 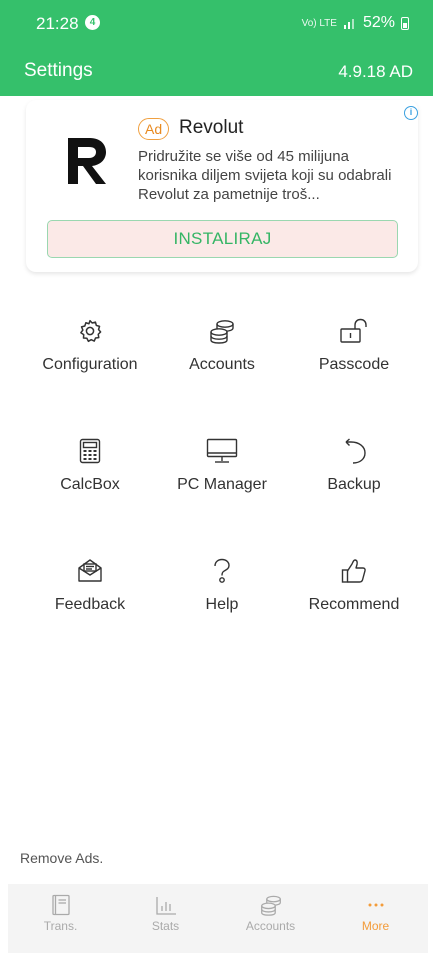 What do you see at coordinates (348, 24) in the screenshot?
I see `signal-icon` at bounding box center [348, 24].